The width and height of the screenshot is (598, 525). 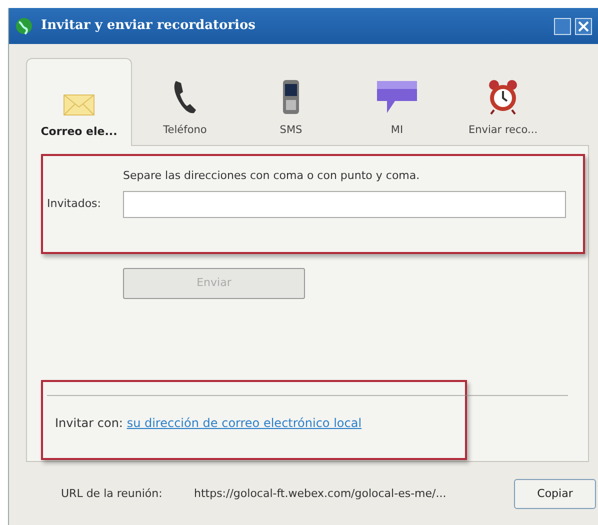 I want to click on invite-label: Invitar con:, so click(x=89, y=423).